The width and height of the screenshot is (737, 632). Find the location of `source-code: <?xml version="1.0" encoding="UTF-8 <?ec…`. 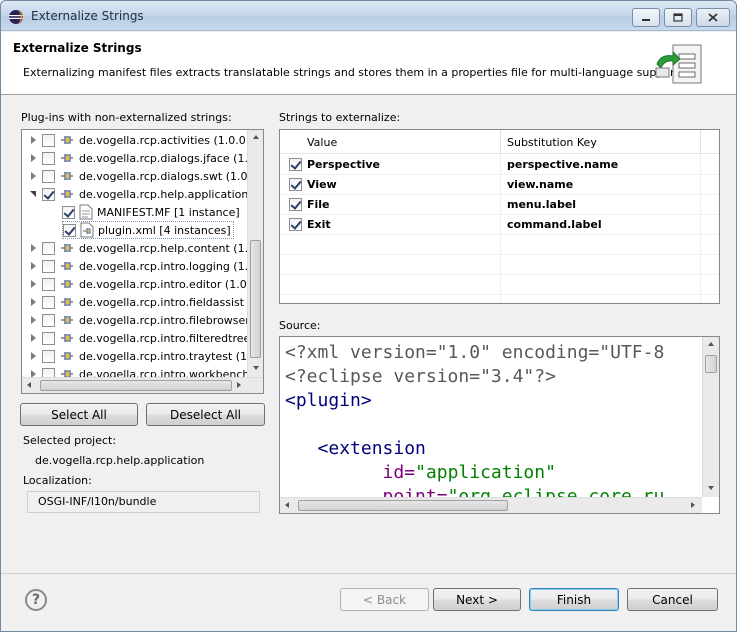

source-code: <?xml version="1.0" encoding="UTF-8 <?ec… is located at coordinates (474, 425).